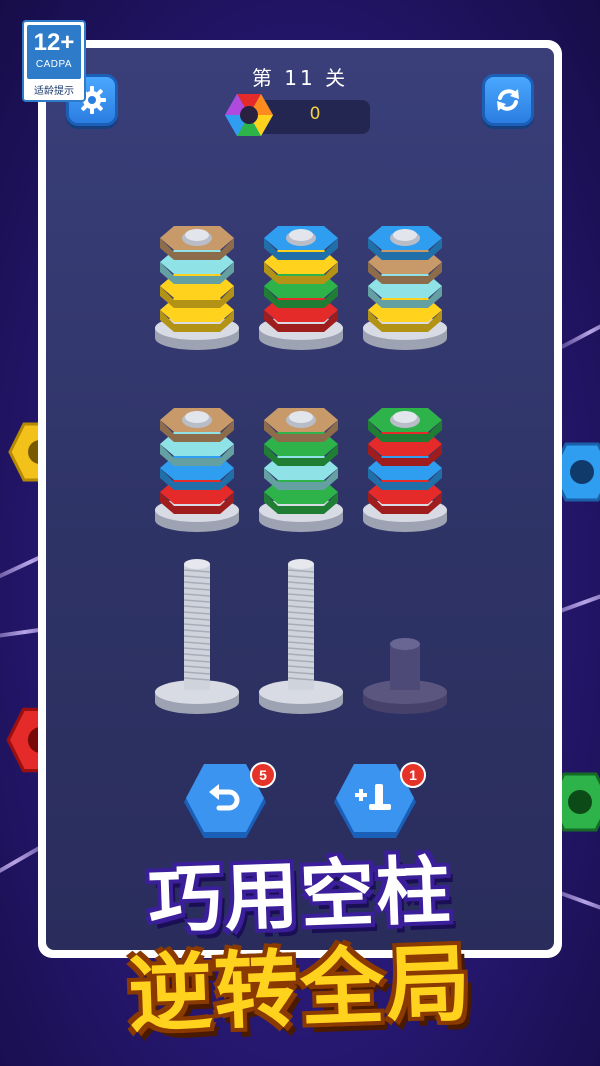 This screenshot has height=1066, width=600. I want to click on refresh-icon, so click(508, 100).